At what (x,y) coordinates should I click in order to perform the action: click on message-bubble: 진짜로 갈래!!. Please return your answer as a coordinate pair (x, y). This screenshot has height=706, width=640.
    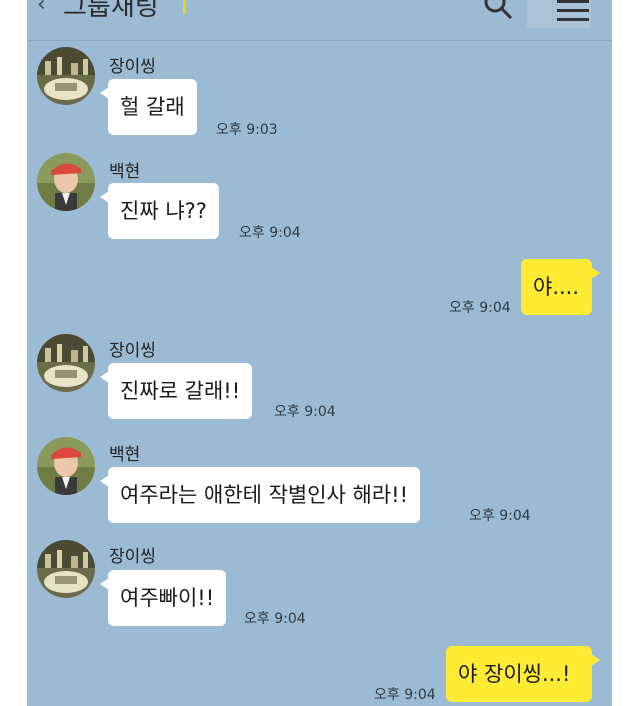
    Looking at the image, I should click on (176, 391).